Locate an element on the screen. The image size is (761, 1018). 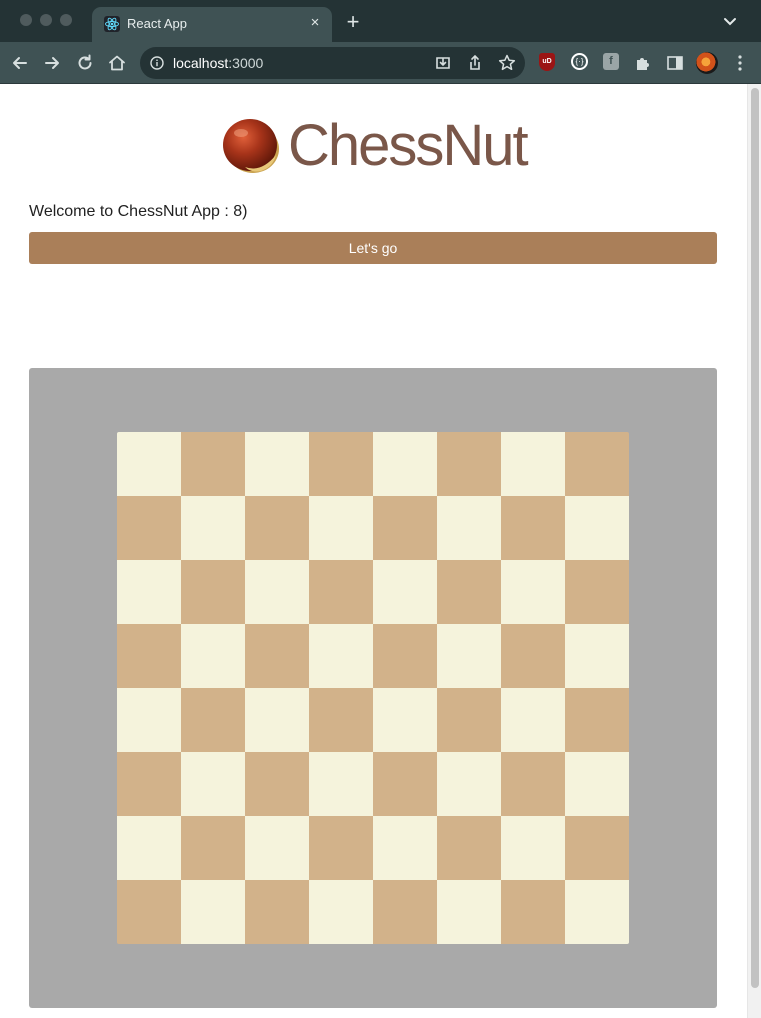
board-square-g2 is located at coordinates (533, 848).